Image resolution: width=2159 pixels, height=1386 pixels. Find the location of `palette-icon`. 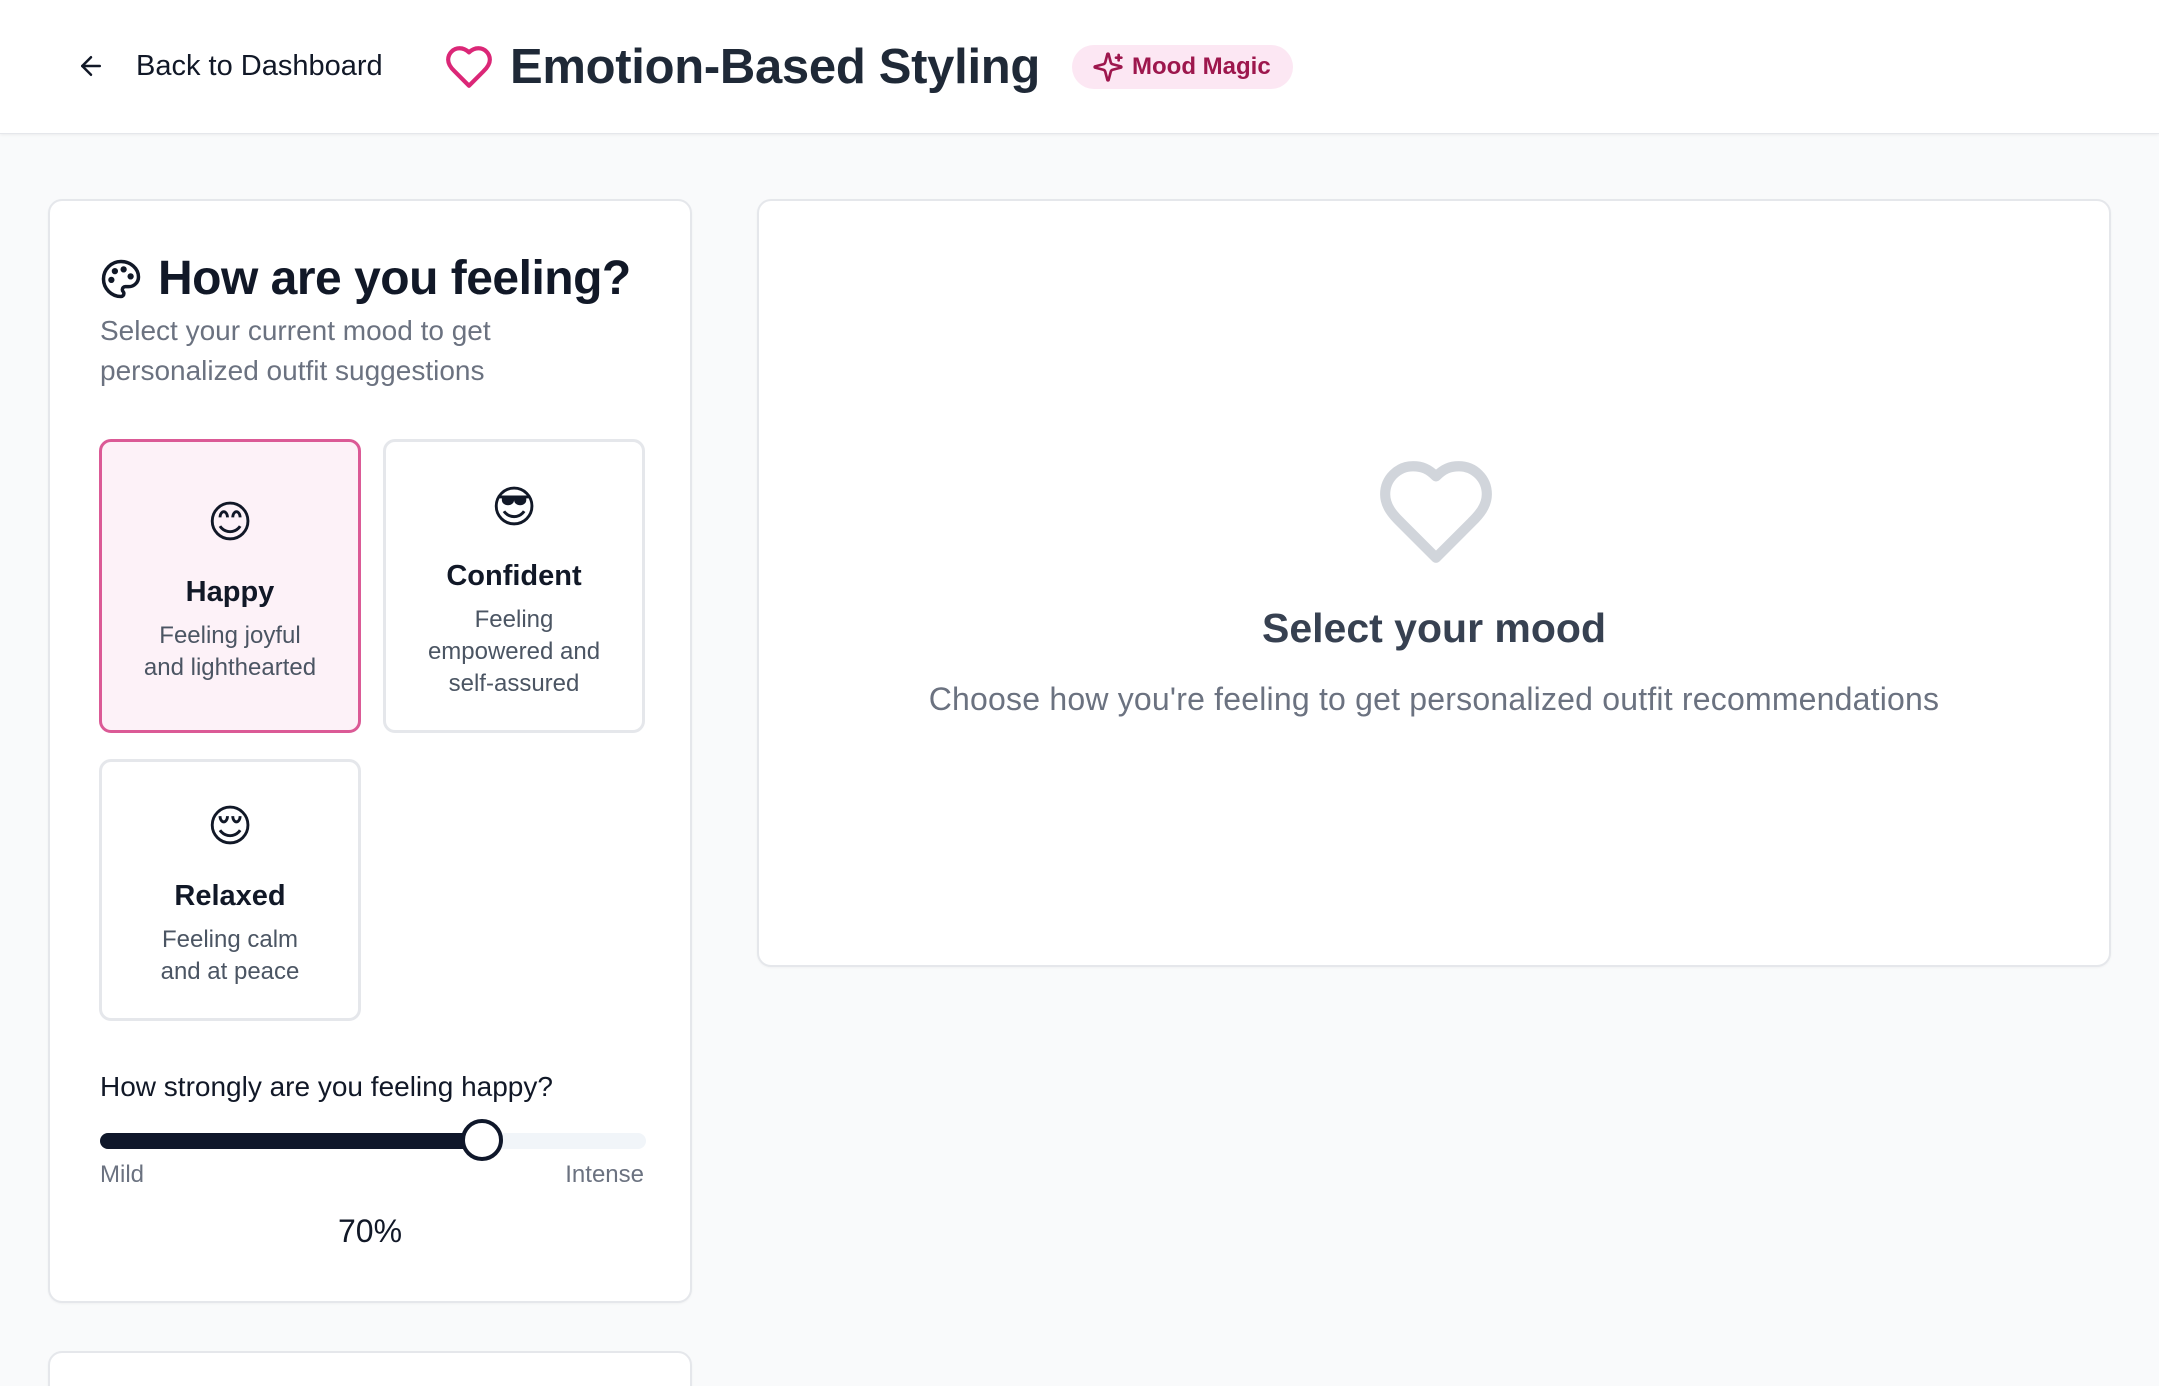

palette-icon is located at coordinates (121, 278).